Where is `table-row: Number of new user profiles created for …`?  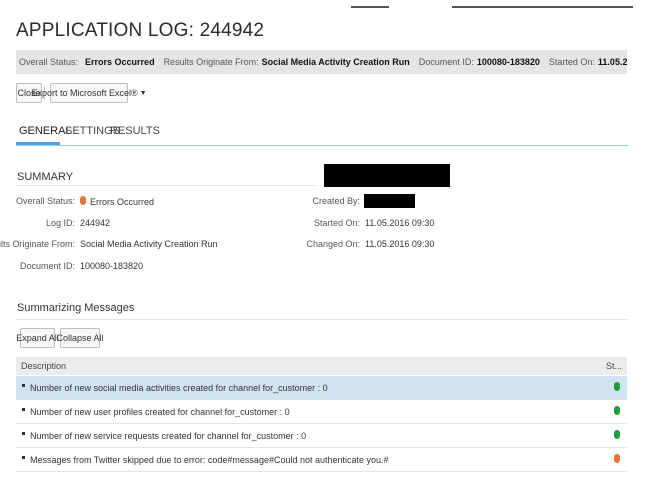 table-row: Number of new user profiles created for … is located at coordinates (321, 412).